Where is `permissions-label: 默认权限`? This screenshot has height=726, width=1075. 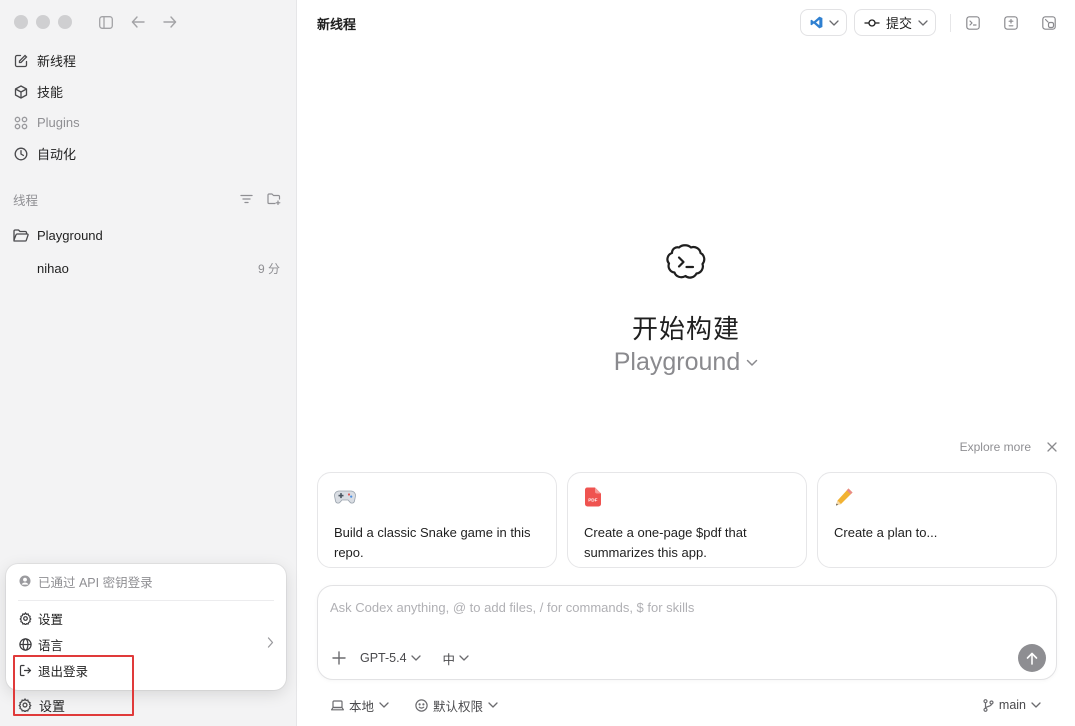
permissions-label: 默认权限 is located at coordinates (458, 706).